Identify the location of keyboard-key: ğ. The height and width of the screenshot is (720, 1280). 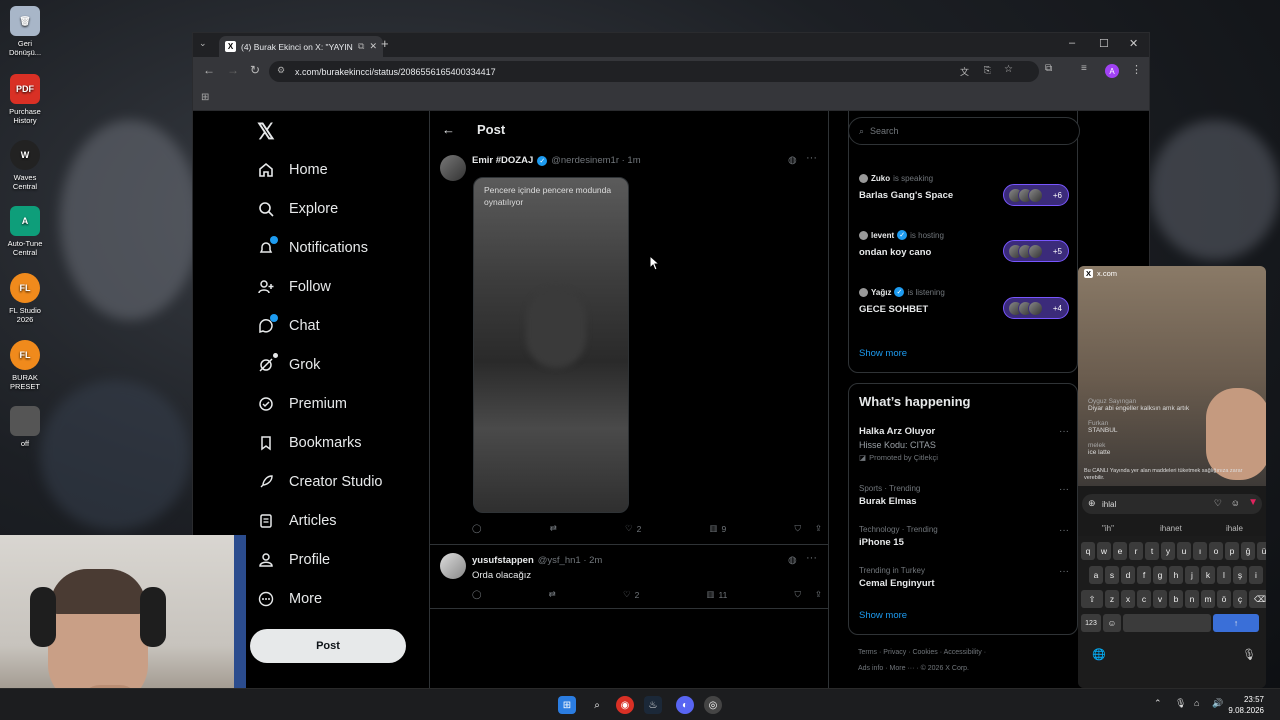
(1248, 551).